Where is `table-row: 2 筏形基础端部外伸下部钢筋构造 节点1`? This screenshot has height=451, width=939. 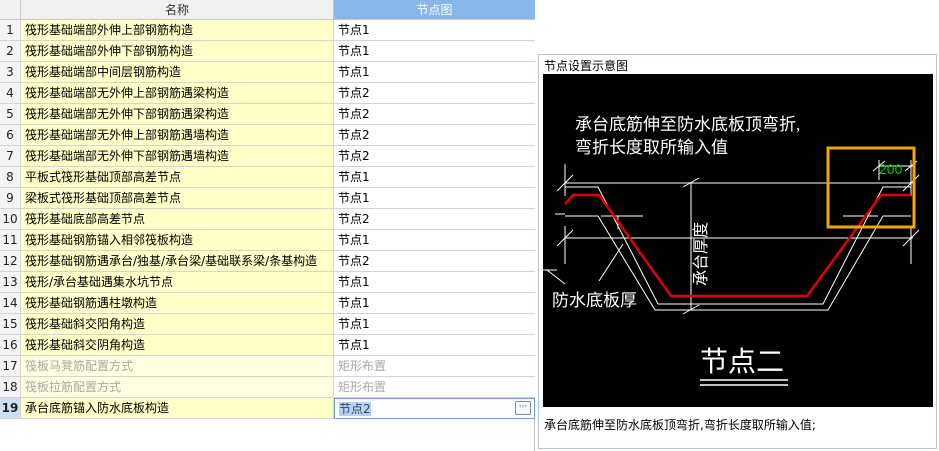 table-row: 2 筏形基础端部外伸下部钢筋构造 节点1 is located at coordinates (267, 51).